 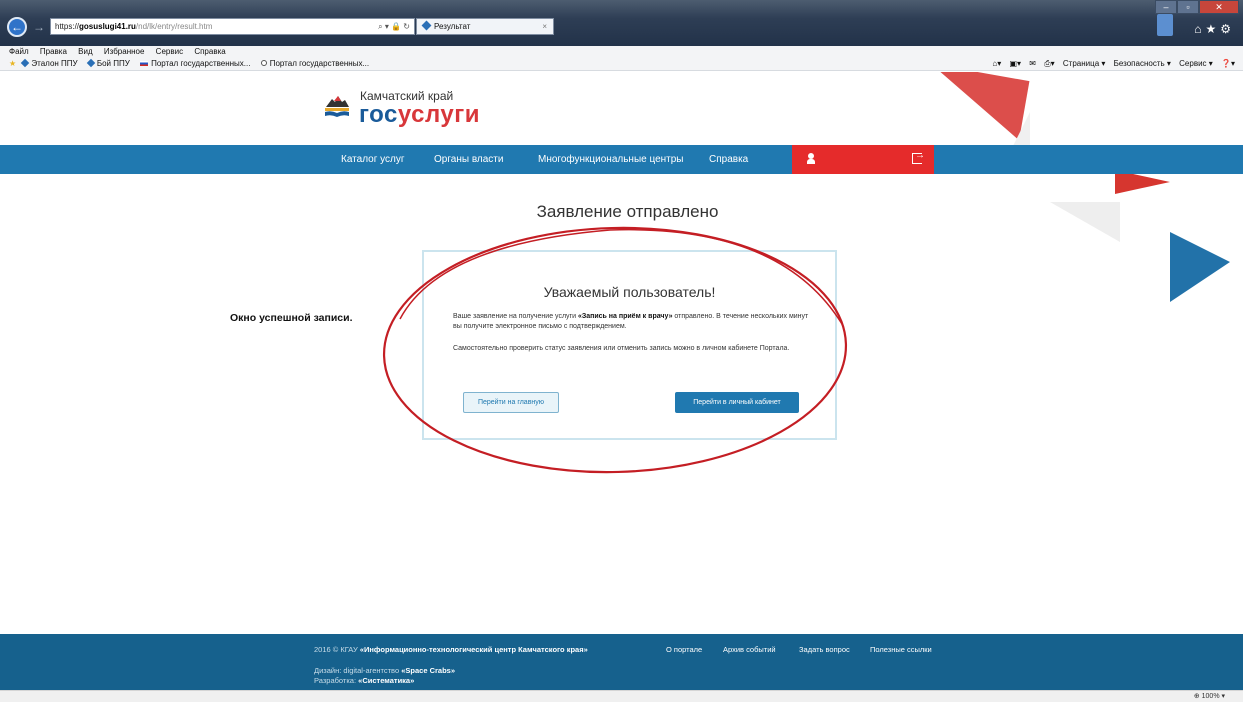 I want to click on status-bar: ⊕ 100% ▾, so click(x=621, y=696).